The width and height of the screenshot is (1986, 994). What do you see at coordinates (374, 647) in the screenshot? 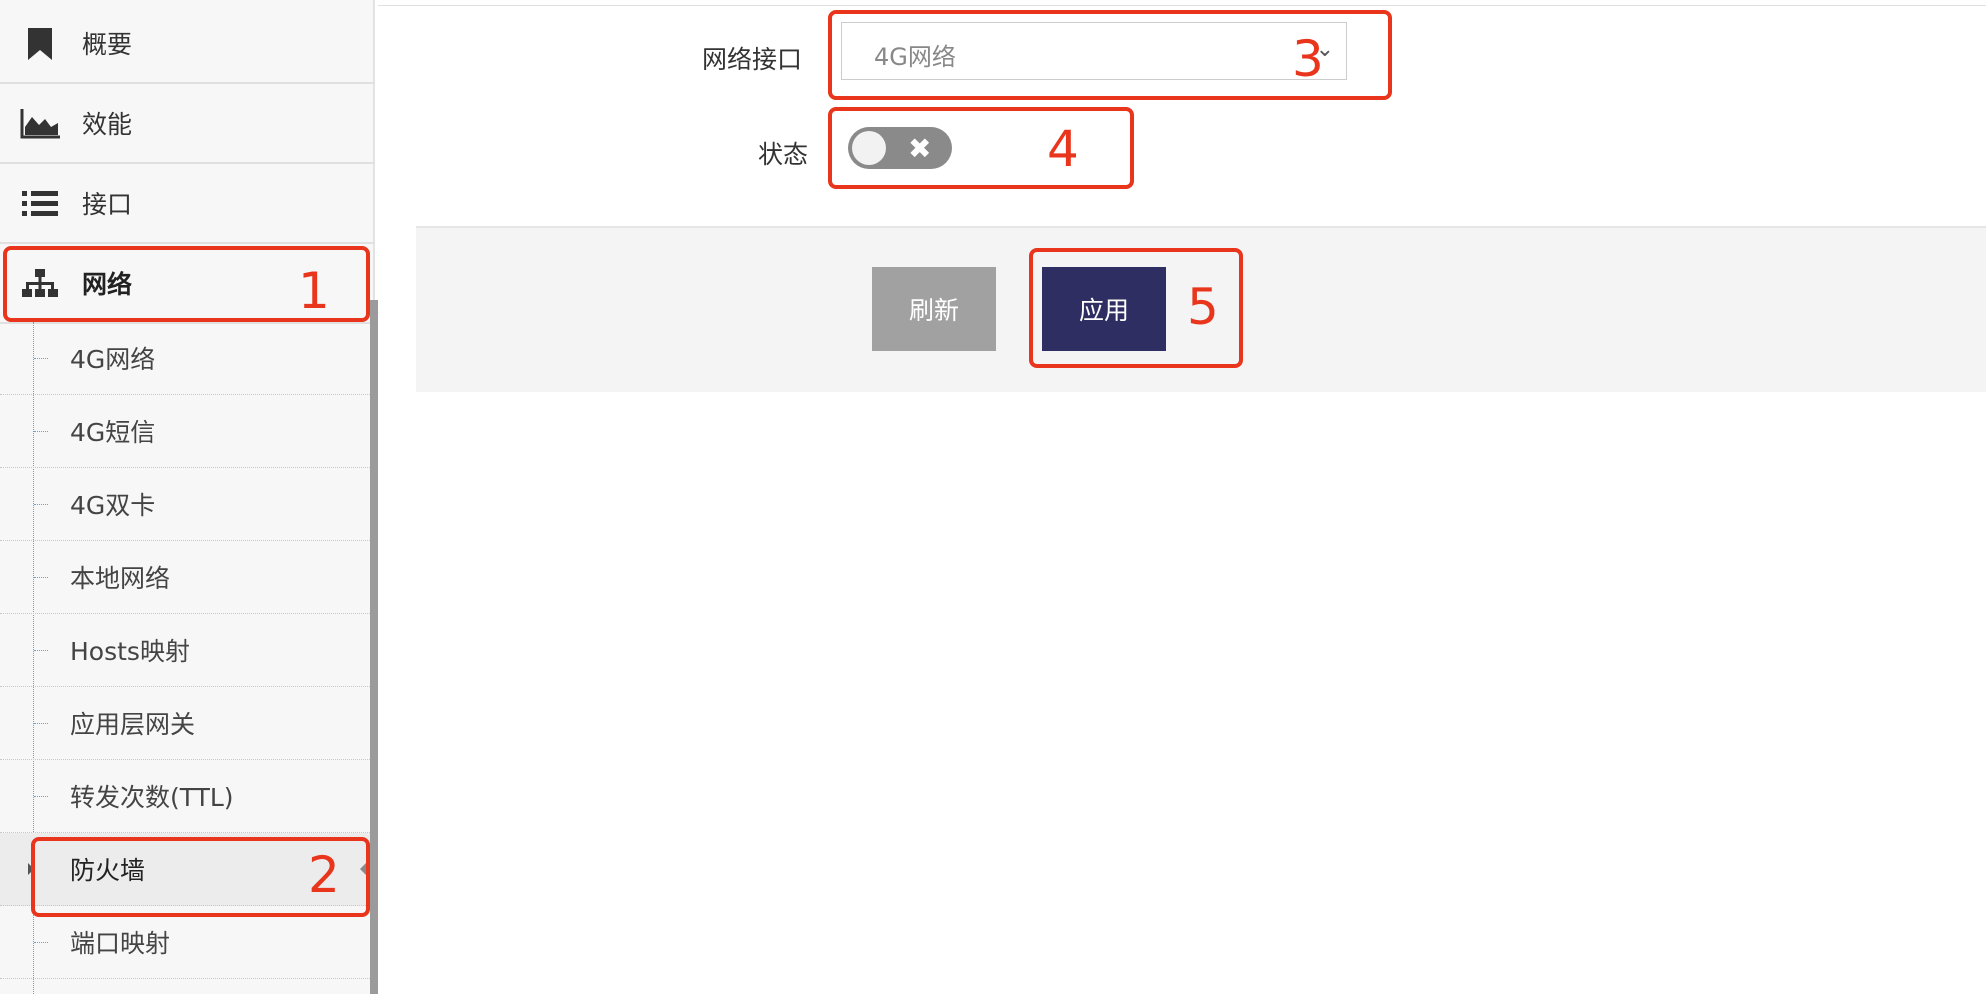
I see `sidebar-scrollbar` at bounding box center [374, 647].